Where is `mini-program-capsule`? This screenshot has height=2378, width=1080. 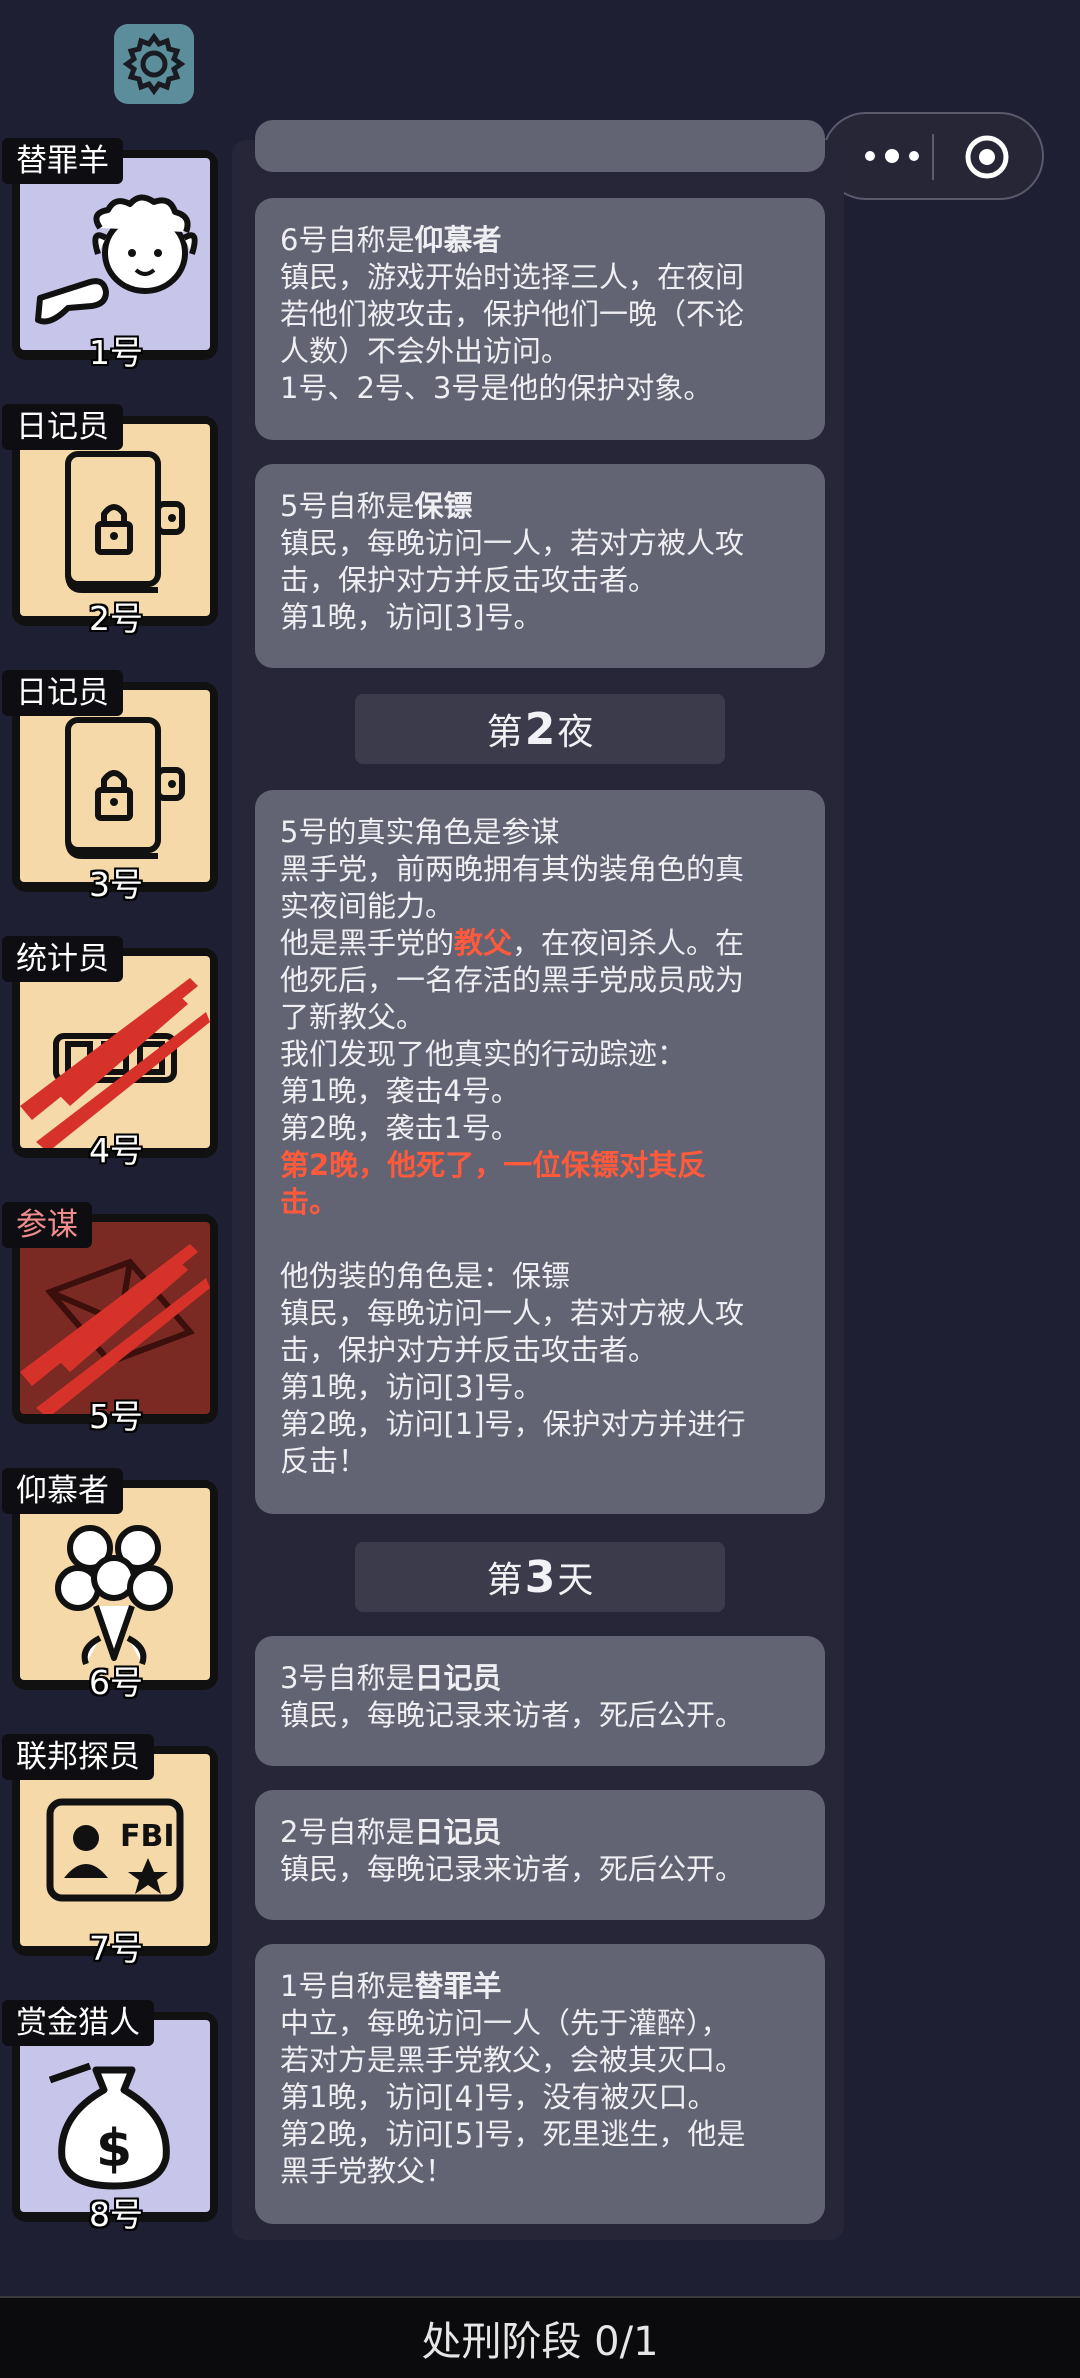
mini-program-capsule is located at coordinates (933, 156).